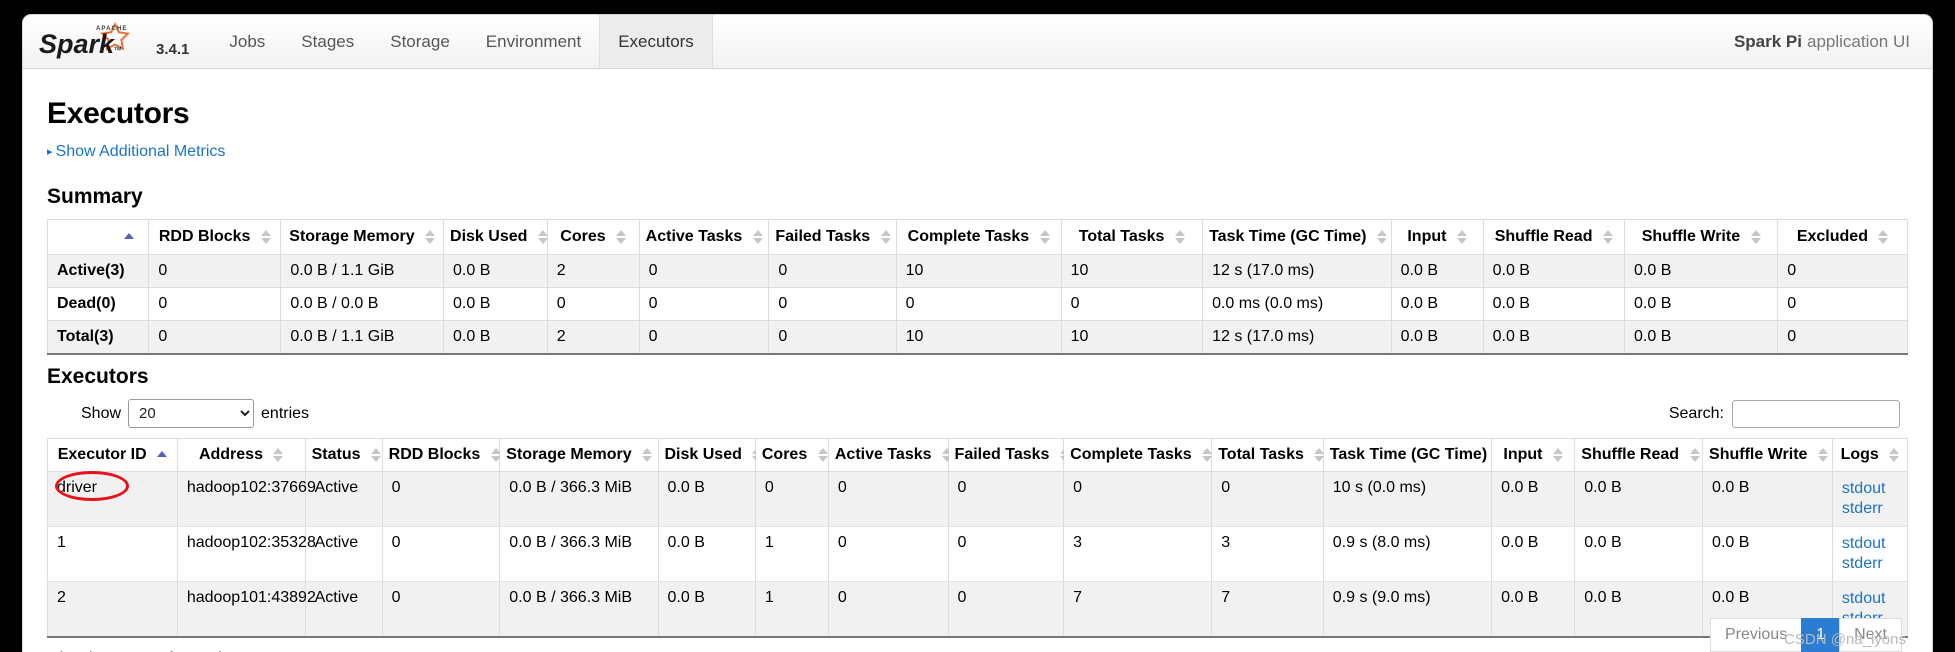 Image resolution: width=1955 pixels, height=652 pixels. I want to click on summary-cell-input: 0.0 B, so click(1437, 271).